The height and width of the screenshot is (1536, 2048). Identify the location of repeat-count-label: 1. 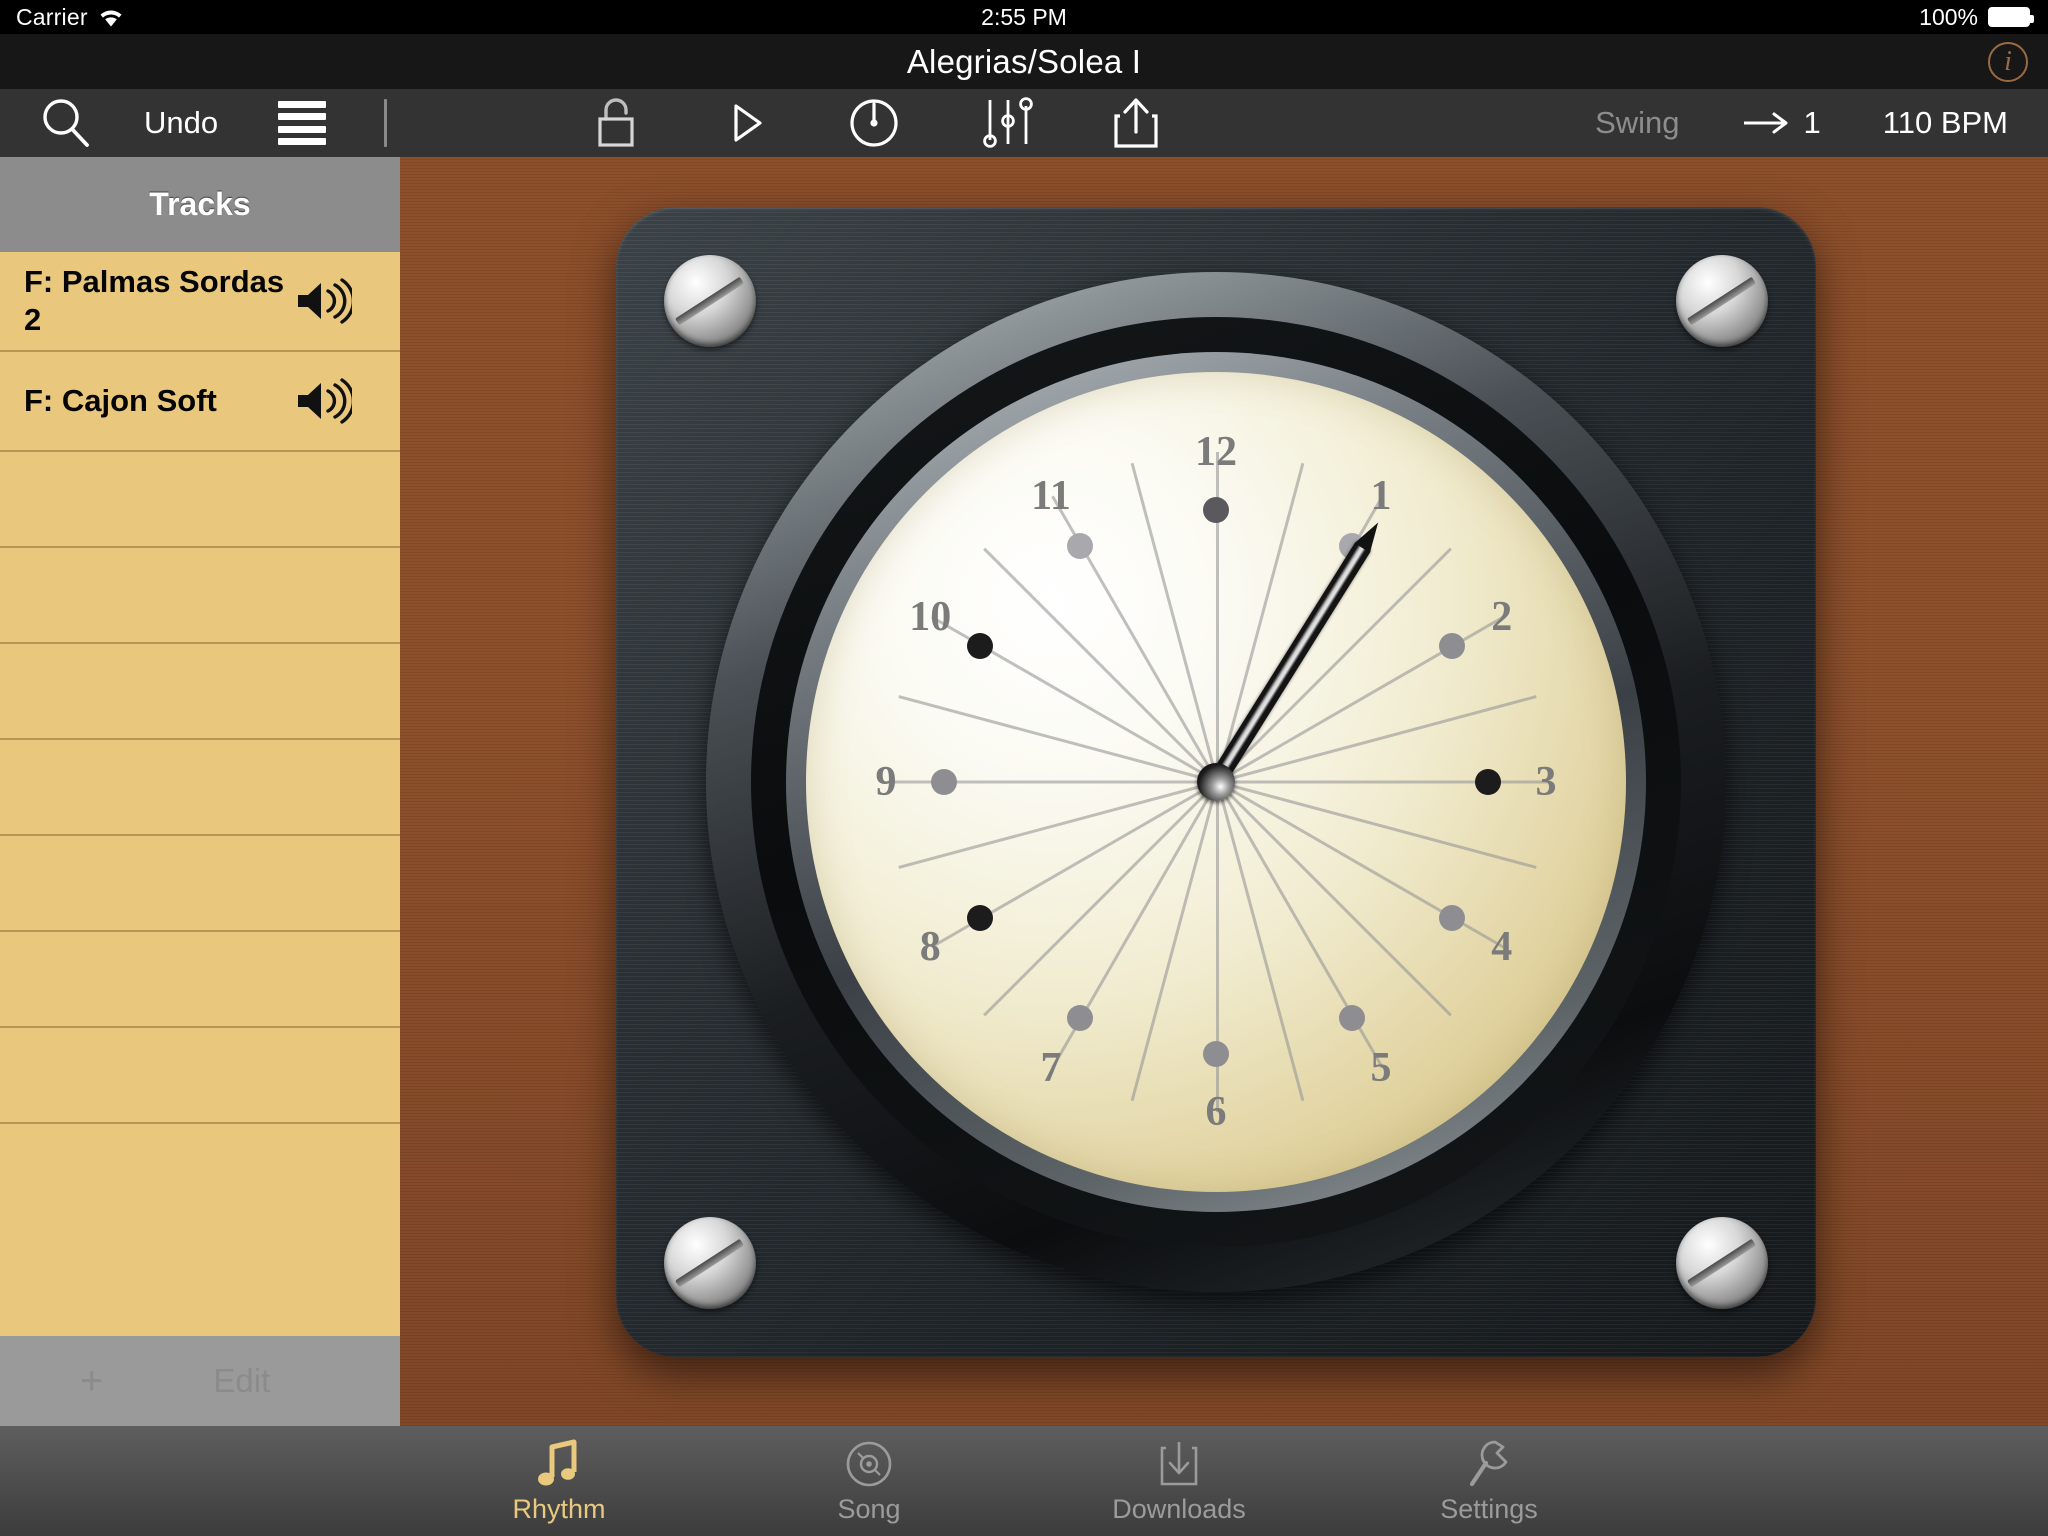
(1812, 122).